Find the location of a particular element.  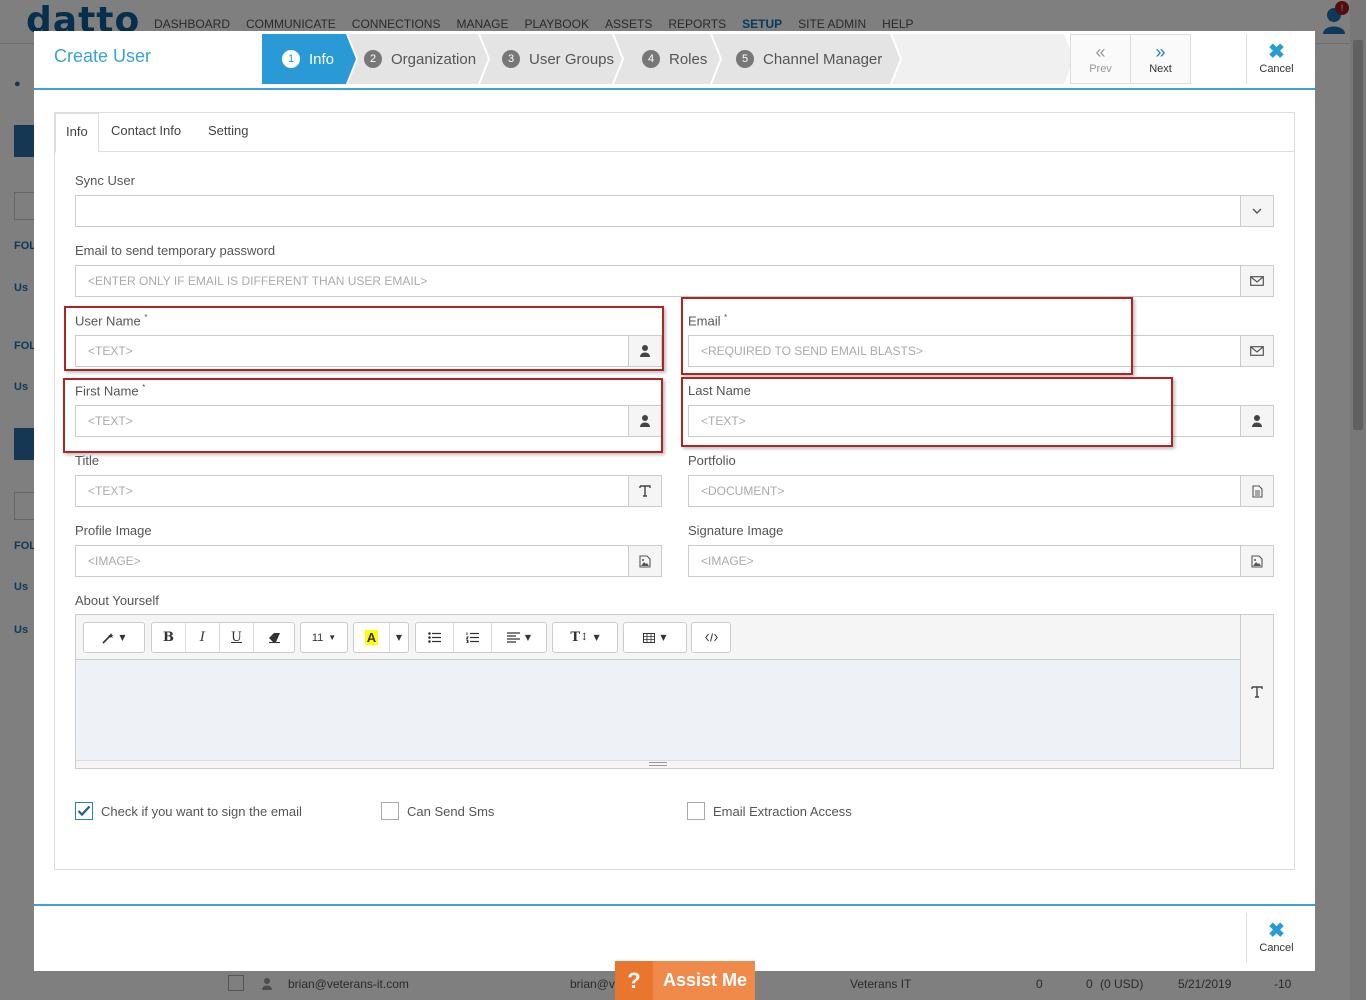

cancel-button-top: ✖ Cancel is located at coordinates (1276, 59).